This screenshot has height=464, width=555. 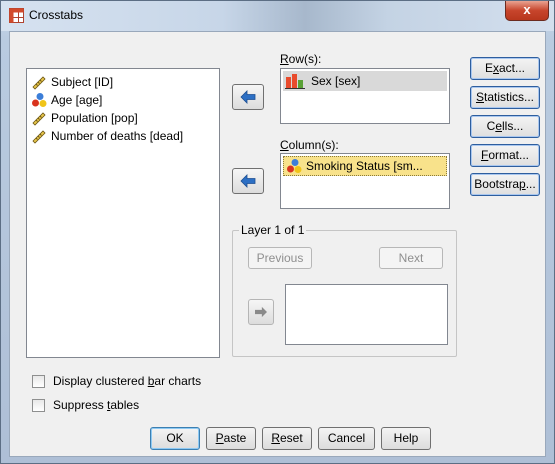 What do you see at coordinates (309, 145) in the screenshot?
I see `columns-label: Column(s):` at bounding box center [309, 145].